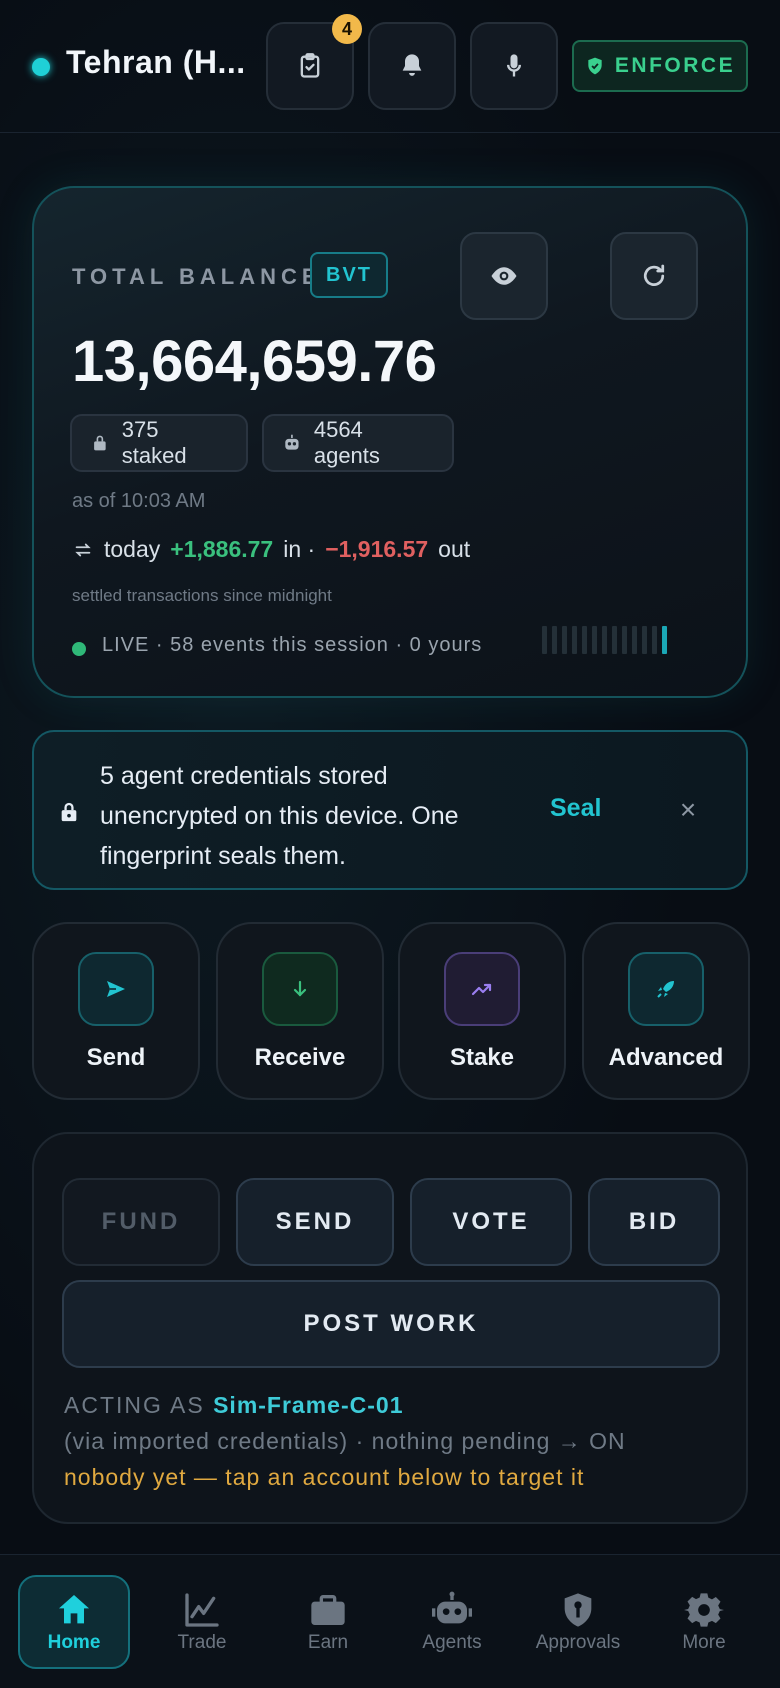  What do you see at coordinates (328, 1610) in the screenshot?
I see `briefcase-icon` at bounding box center [328, 1610].